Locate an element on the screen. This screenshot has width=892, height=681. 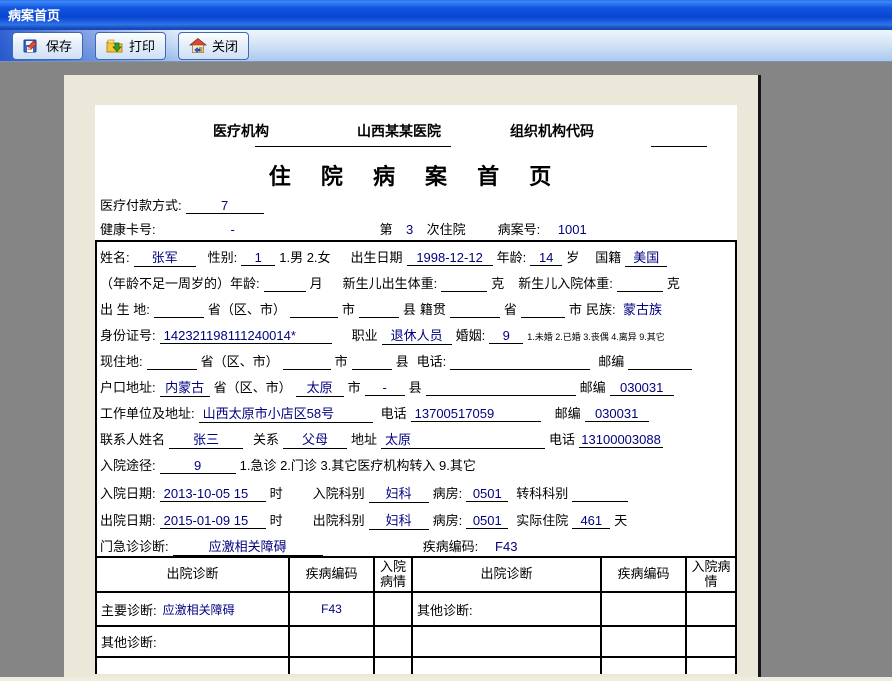
table-row: 出院诊断 疾病编码 入院病情 出院诊断 疾病编码 入院病情 is located at coordinates (416, 575).